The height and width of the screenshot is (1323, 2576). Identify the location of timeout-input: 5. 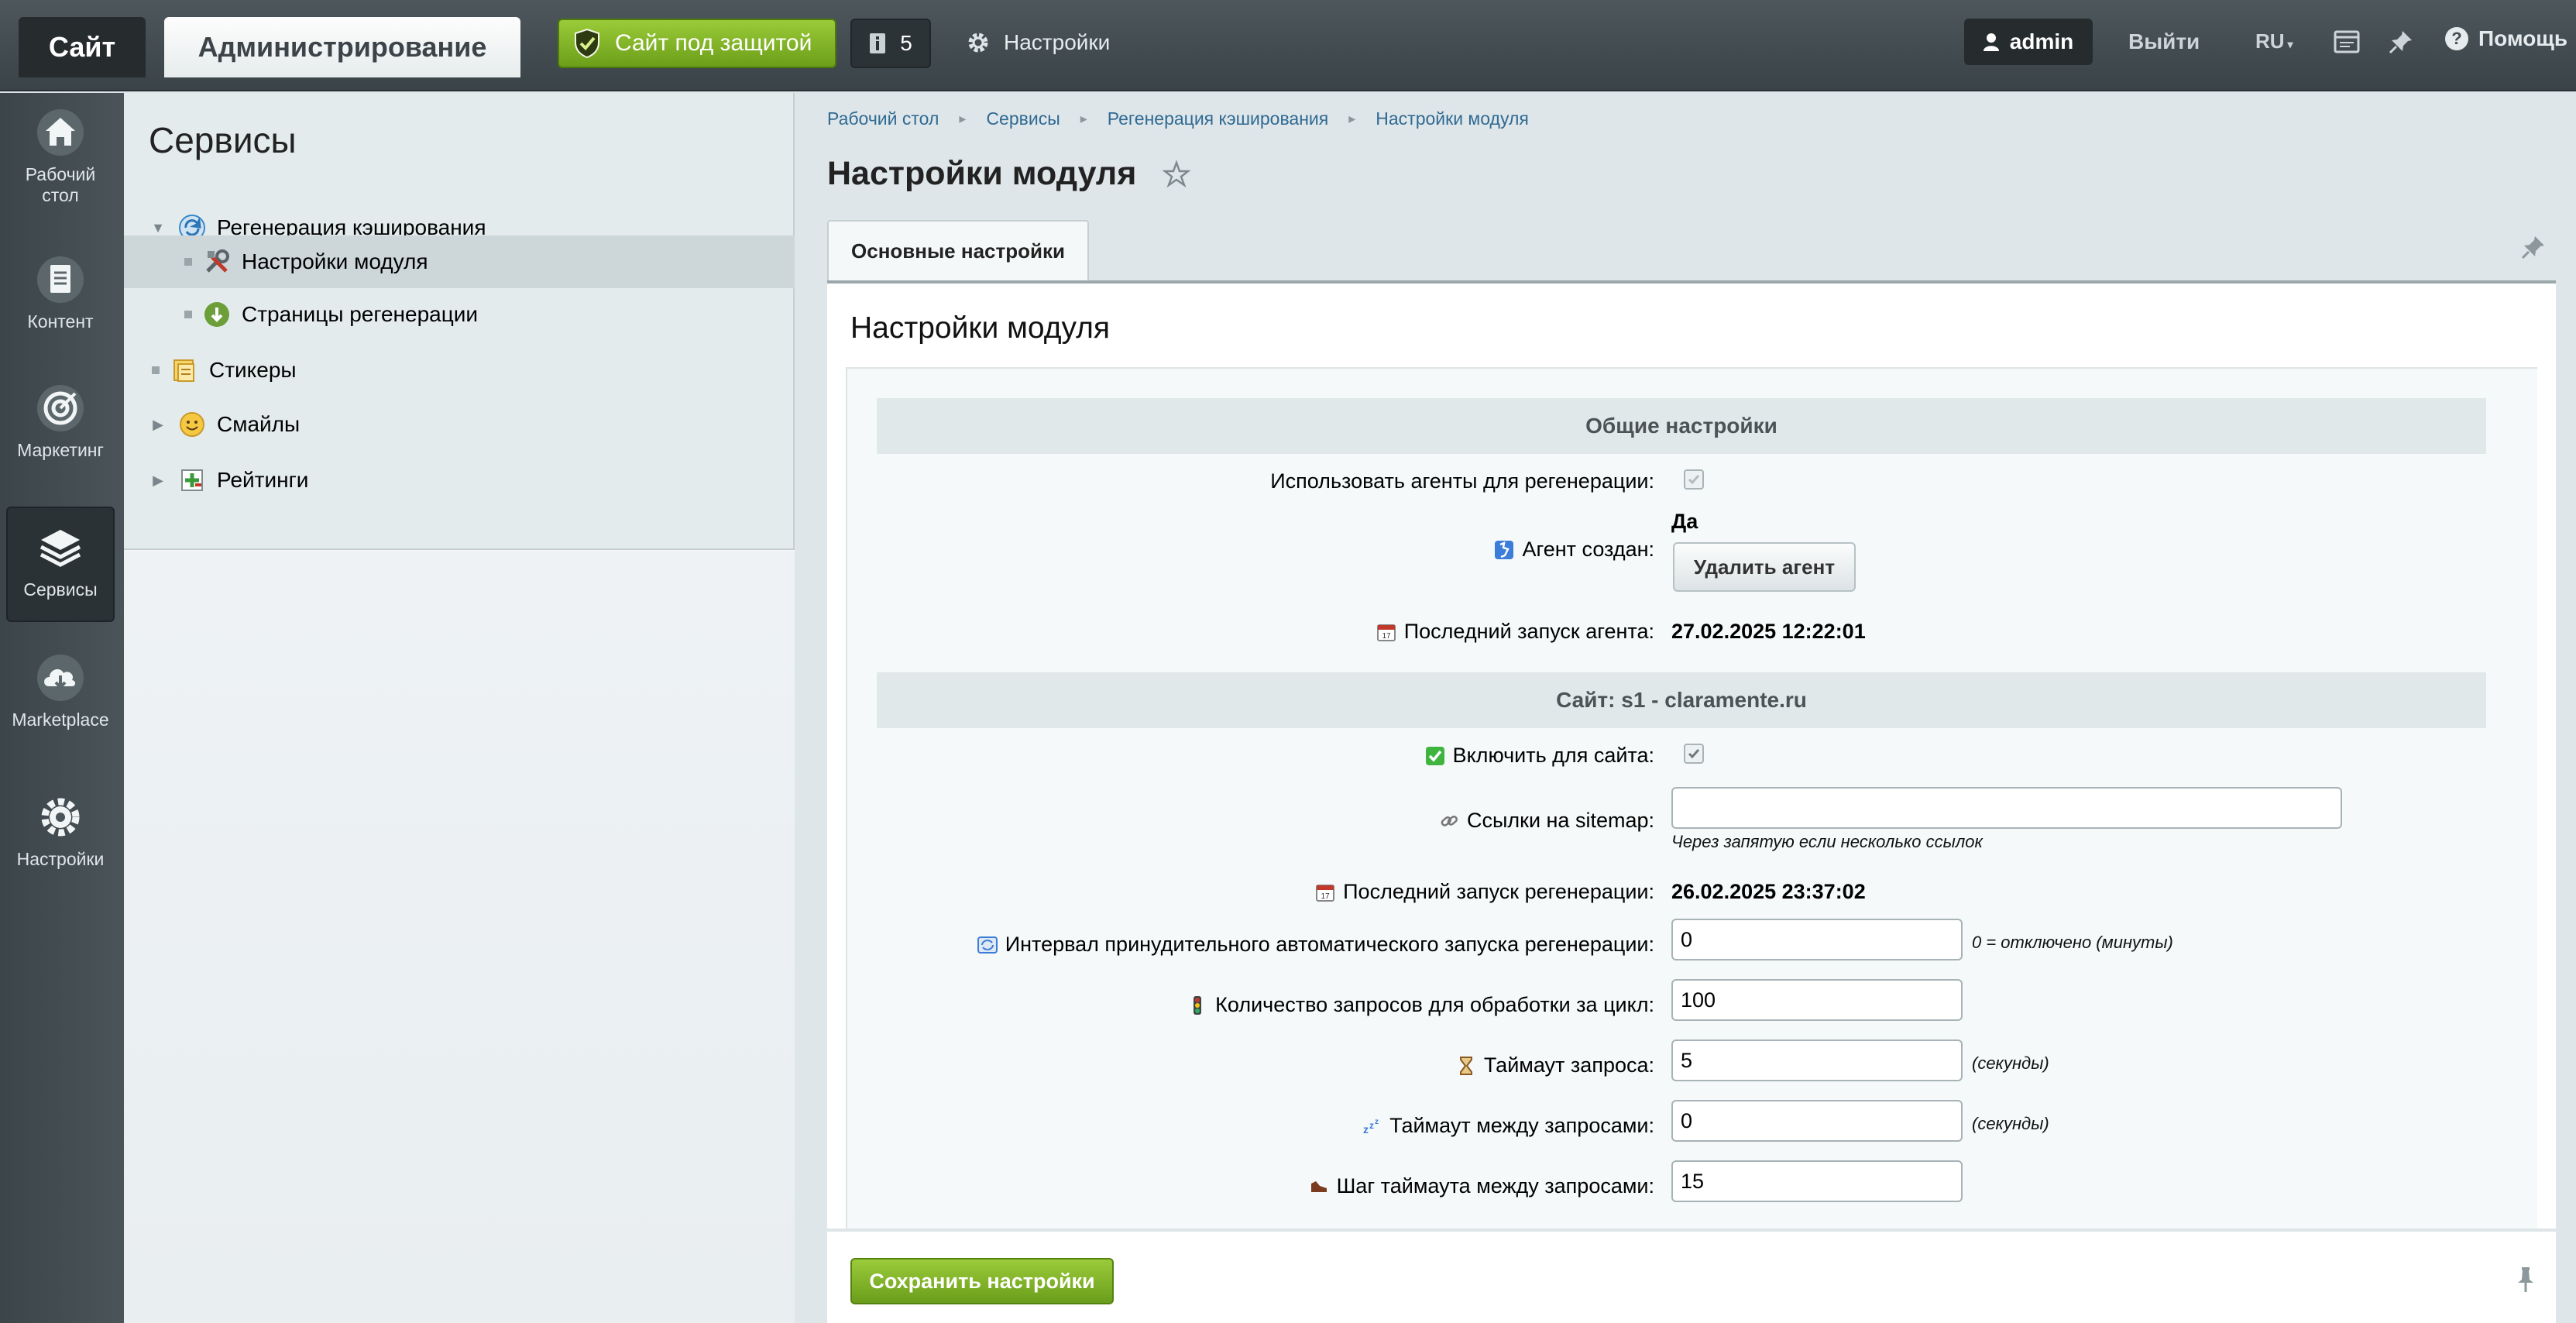
(1817, 1060).